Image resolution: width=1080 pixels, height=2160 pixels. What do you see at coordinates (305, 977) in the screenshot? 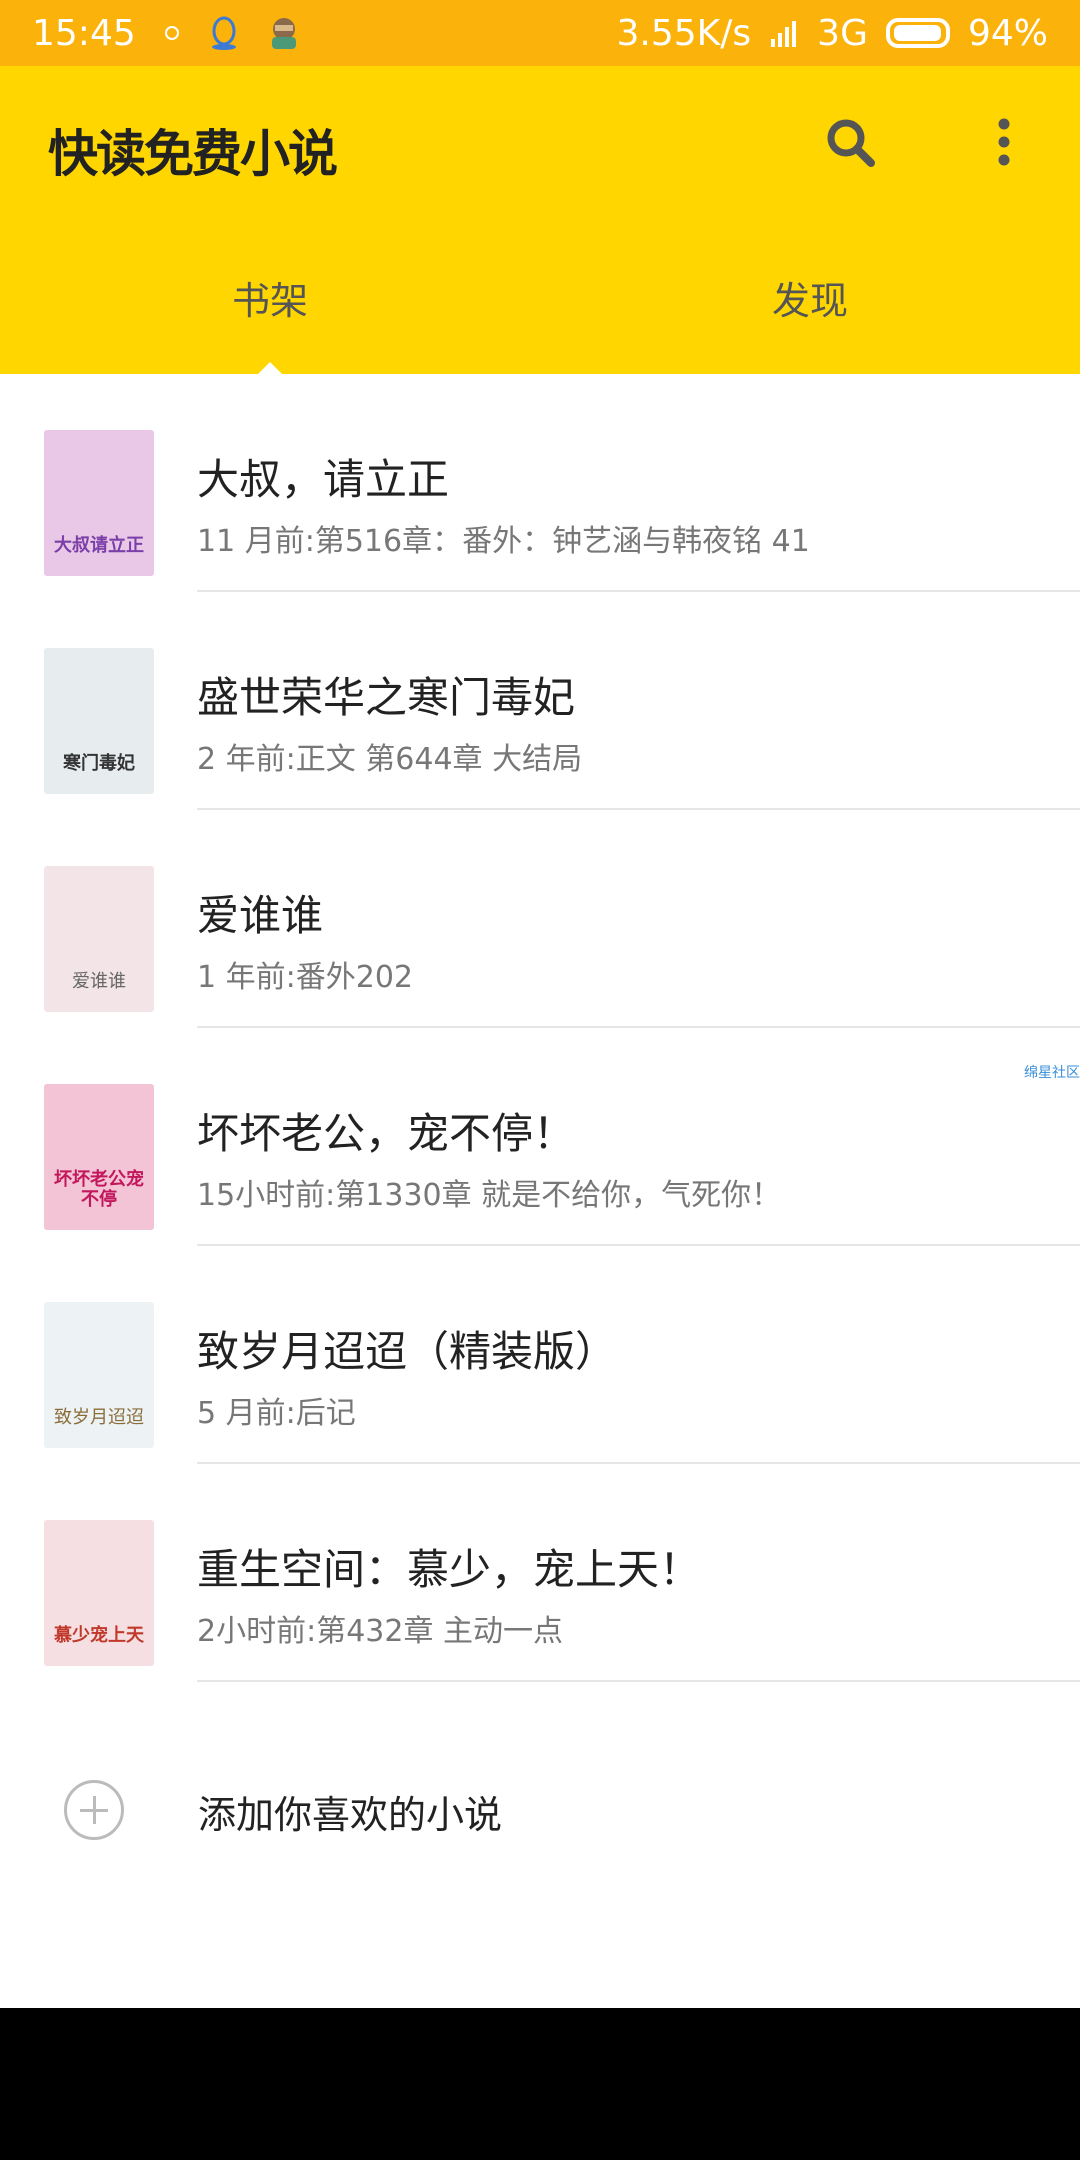
I see `book-latest-chapter: 1 年前:番外202` at bounding box center [305, 977].